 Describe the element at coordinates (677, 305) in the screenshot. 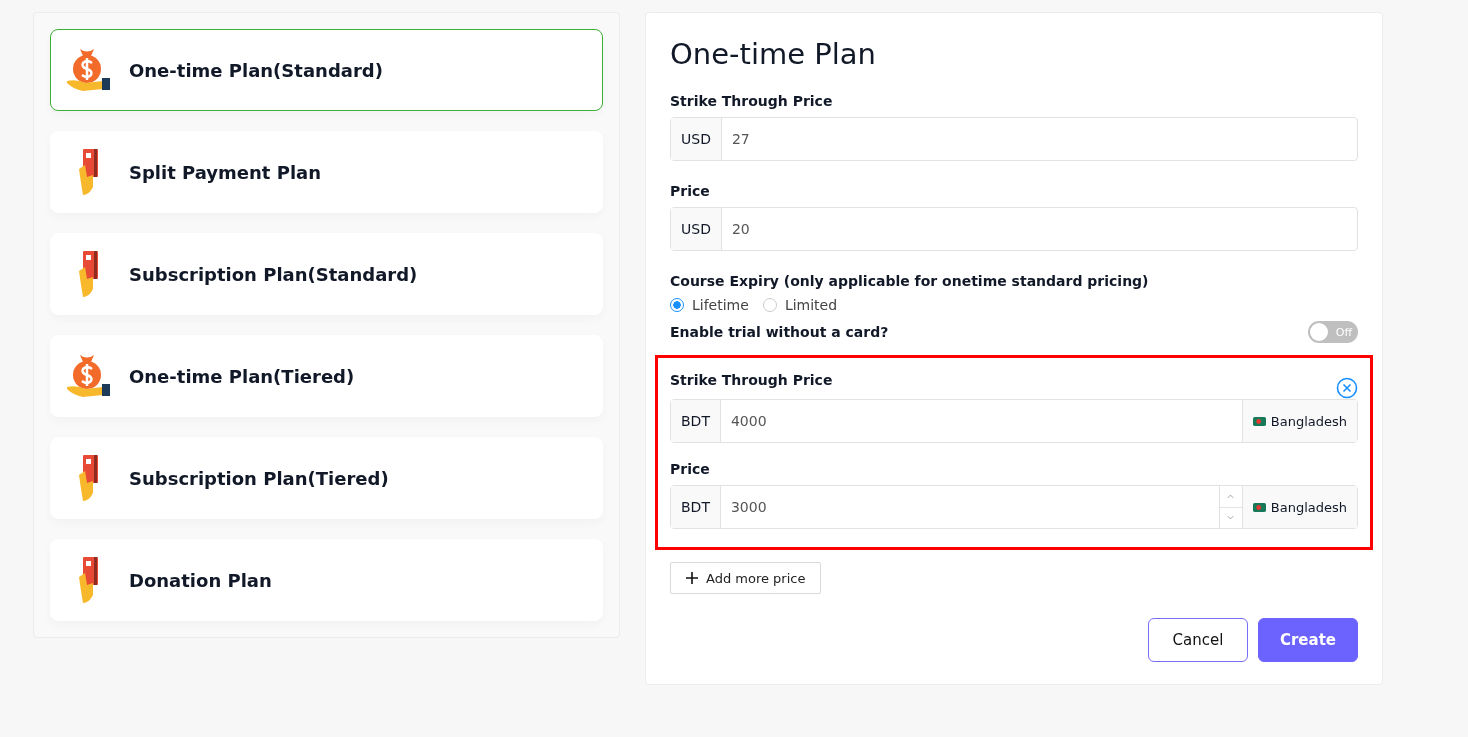

I see `radio-button` at that location.